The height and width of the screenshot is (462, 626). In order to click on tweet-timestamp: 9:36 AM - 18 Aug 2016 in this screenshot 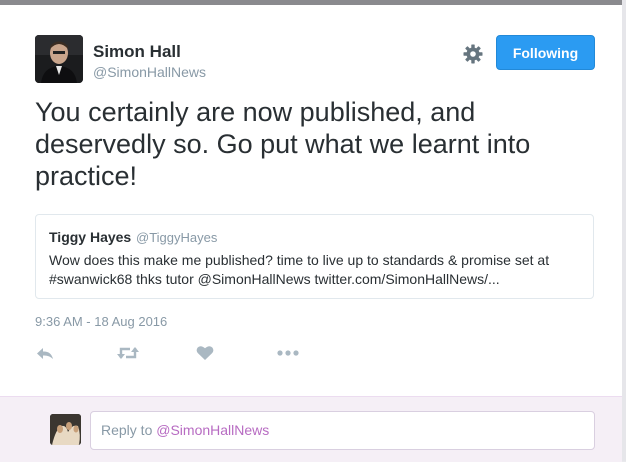, I will do `click(101, 321)`.